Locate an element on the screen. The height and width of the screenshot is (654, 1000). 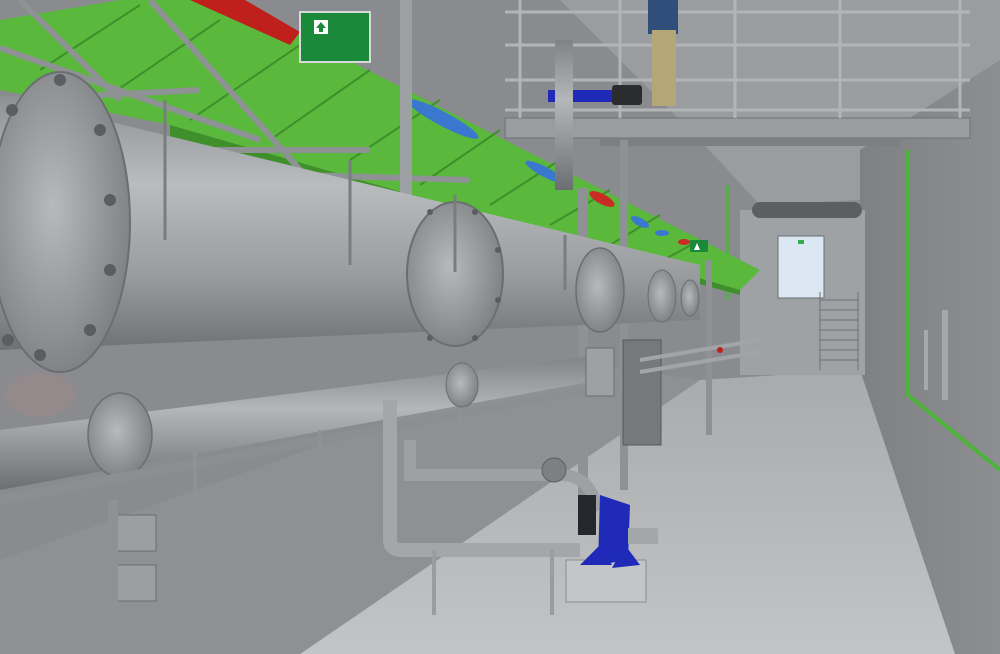
exit-sign is located at coordinates (335, 37).